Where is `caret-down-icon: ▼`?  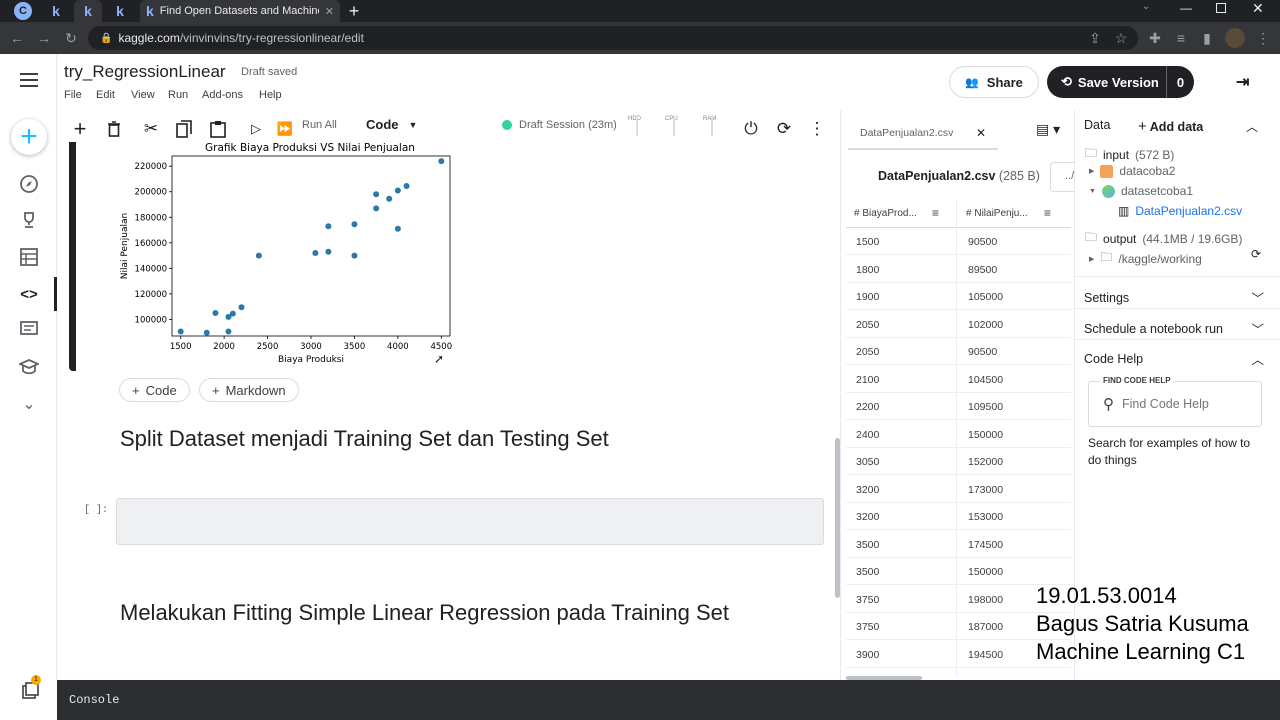 caret-down-icon: ▼ is located at coordinates (413, 125).